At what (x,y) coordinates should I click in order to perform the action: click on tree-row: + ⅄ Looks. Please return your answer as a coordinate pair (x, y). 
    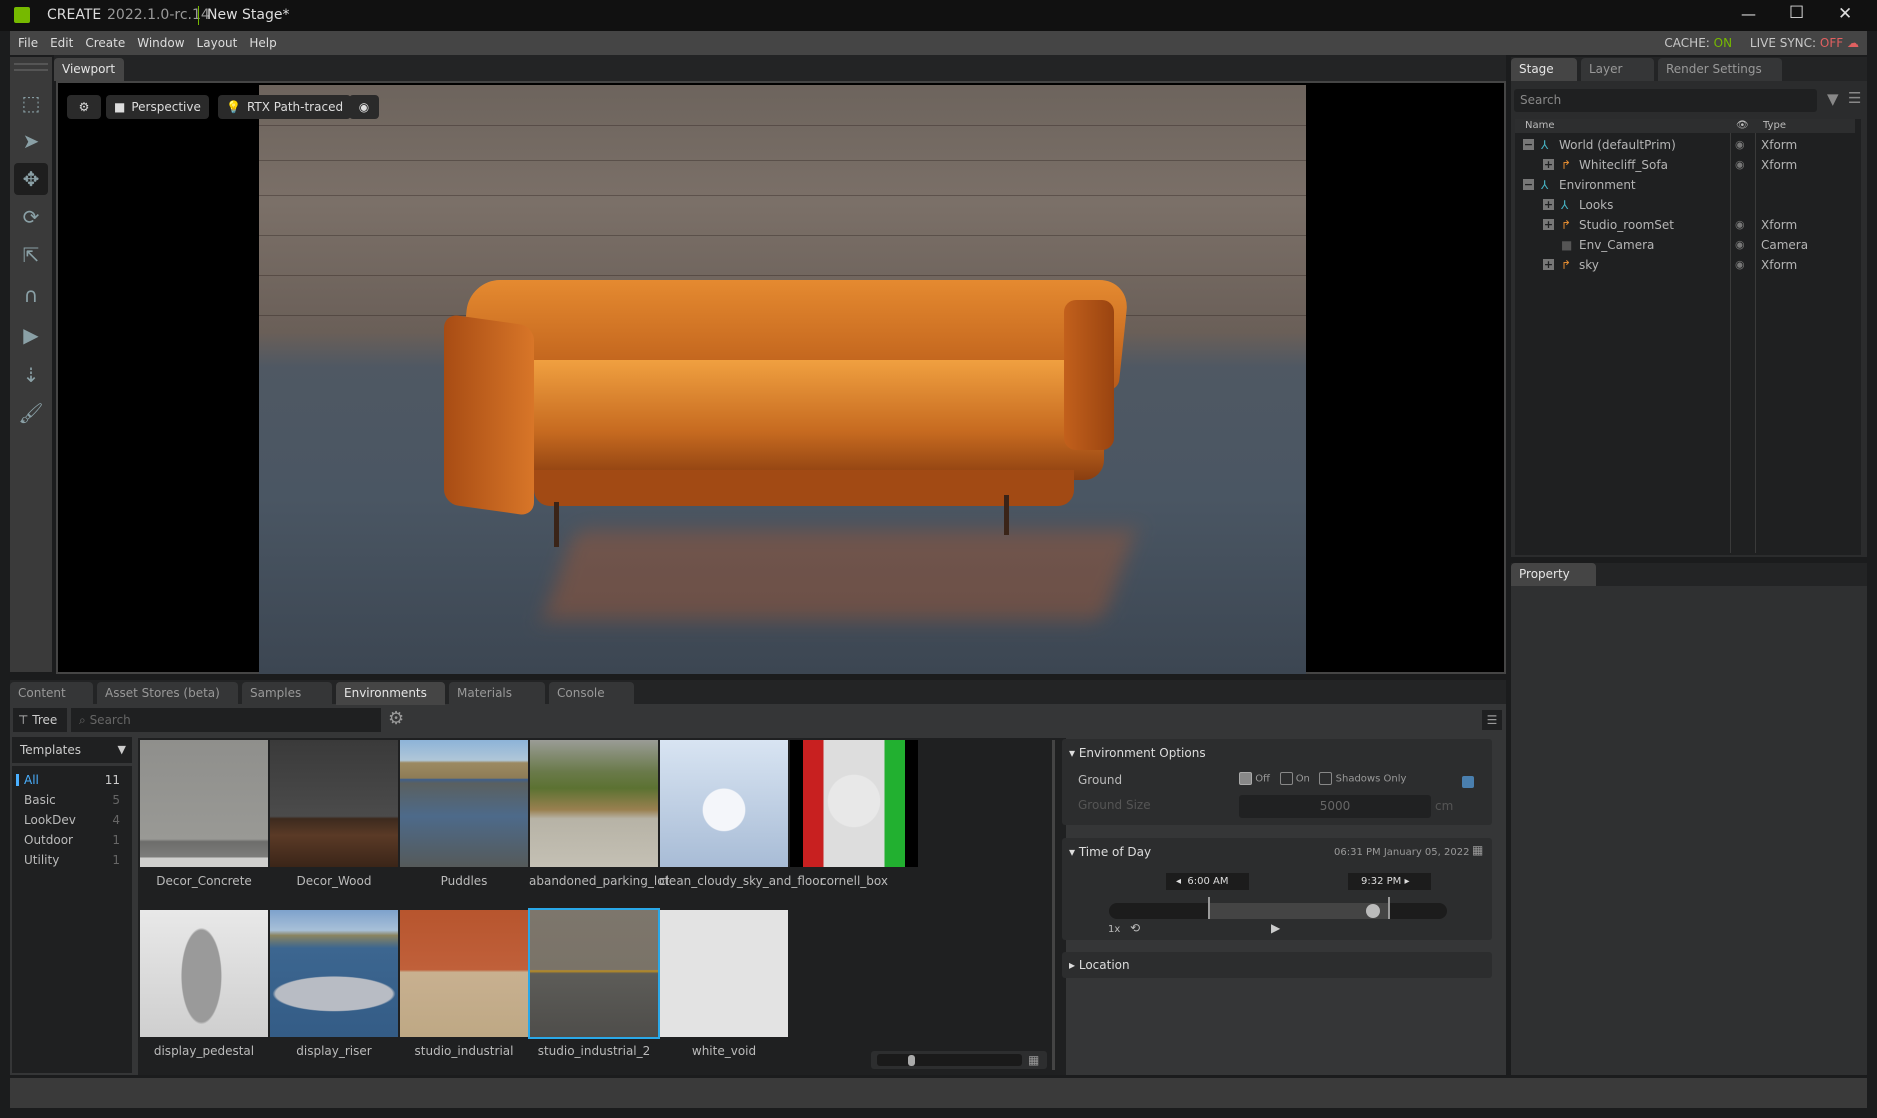
    Looking at the image, I should click on (1685, 205).